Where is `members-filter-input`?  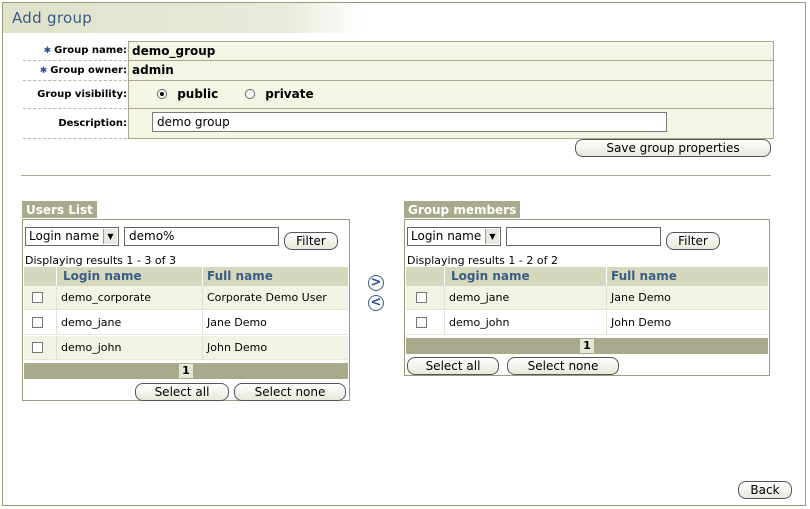 members-filter-input is located at coordinates (583, 236).